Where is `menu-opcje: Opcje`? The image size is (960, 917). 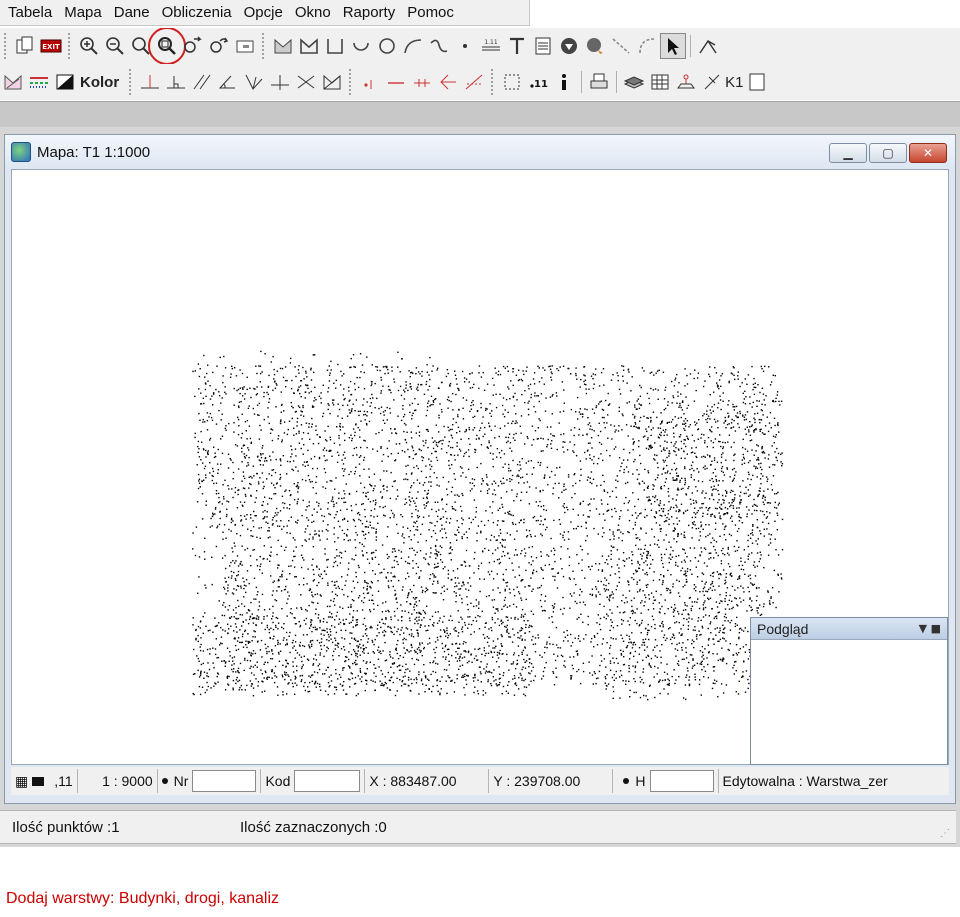 menu-opcje: Opcje is located at coordinates (263, 12).